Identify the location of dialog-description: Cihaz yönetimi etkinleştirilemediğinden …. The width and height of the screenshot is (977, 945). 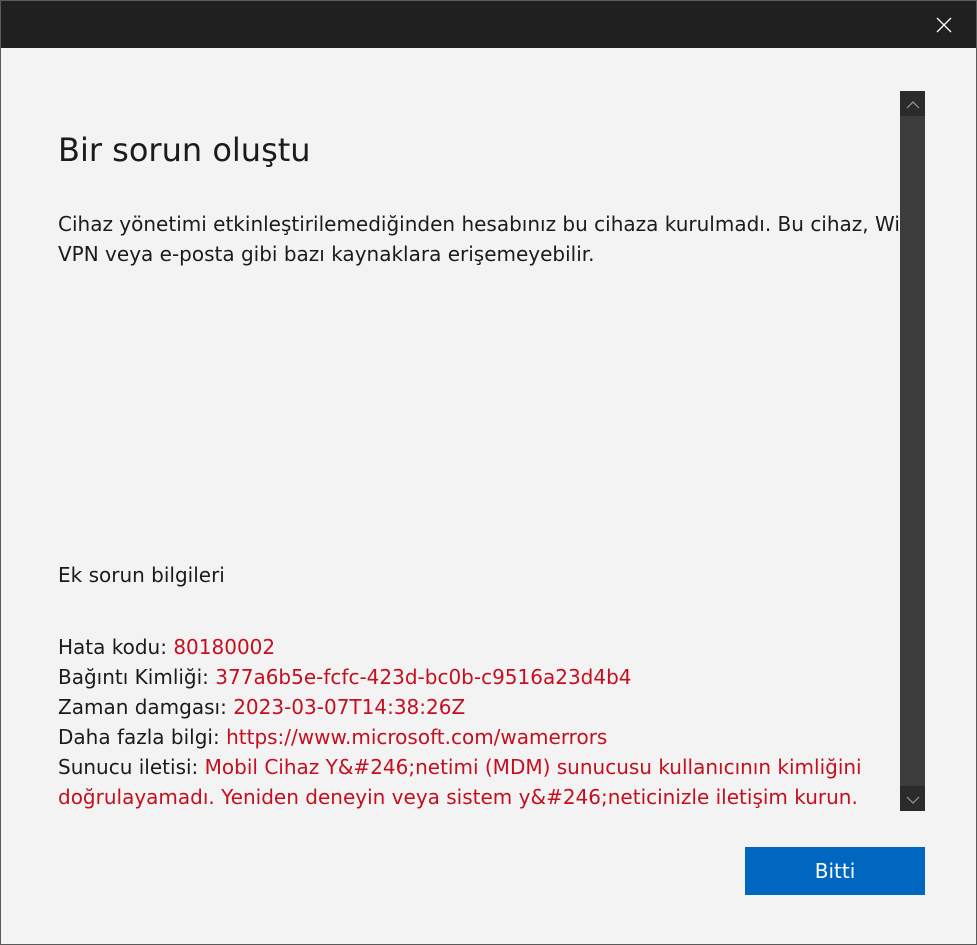
(479, 239).